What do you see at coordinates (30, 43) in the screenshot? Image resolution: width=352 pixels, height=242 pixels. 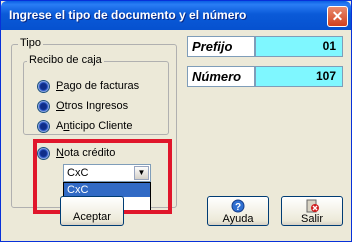 I see `tipo-legend: Tipo` at bounding box center [30, 43].